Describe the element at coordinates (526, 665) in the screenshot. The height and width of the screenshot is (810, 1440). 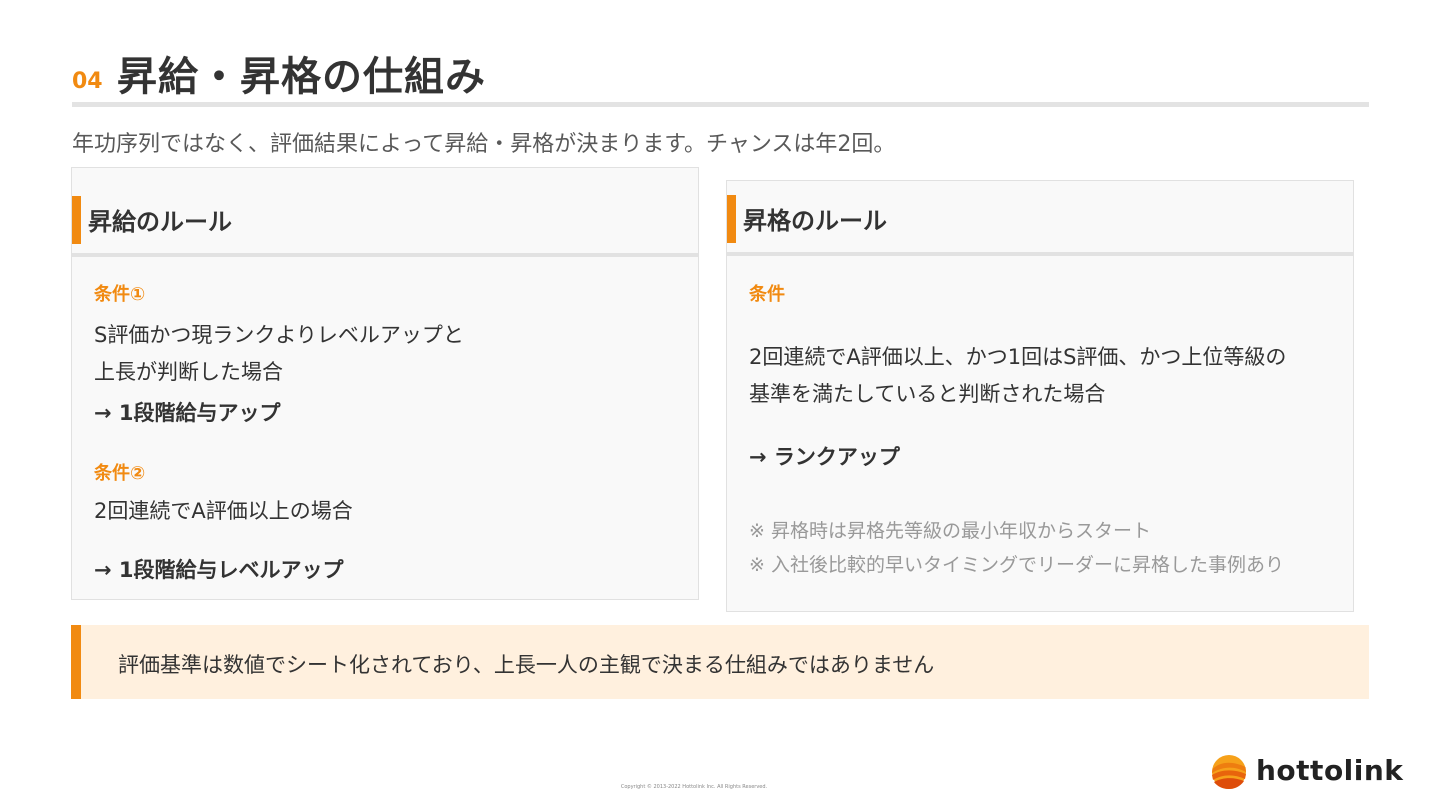
I see `banner-text: 評価基準は数値でシート化されており、上長一人の主観で決まる仕組みではありません` at that location.